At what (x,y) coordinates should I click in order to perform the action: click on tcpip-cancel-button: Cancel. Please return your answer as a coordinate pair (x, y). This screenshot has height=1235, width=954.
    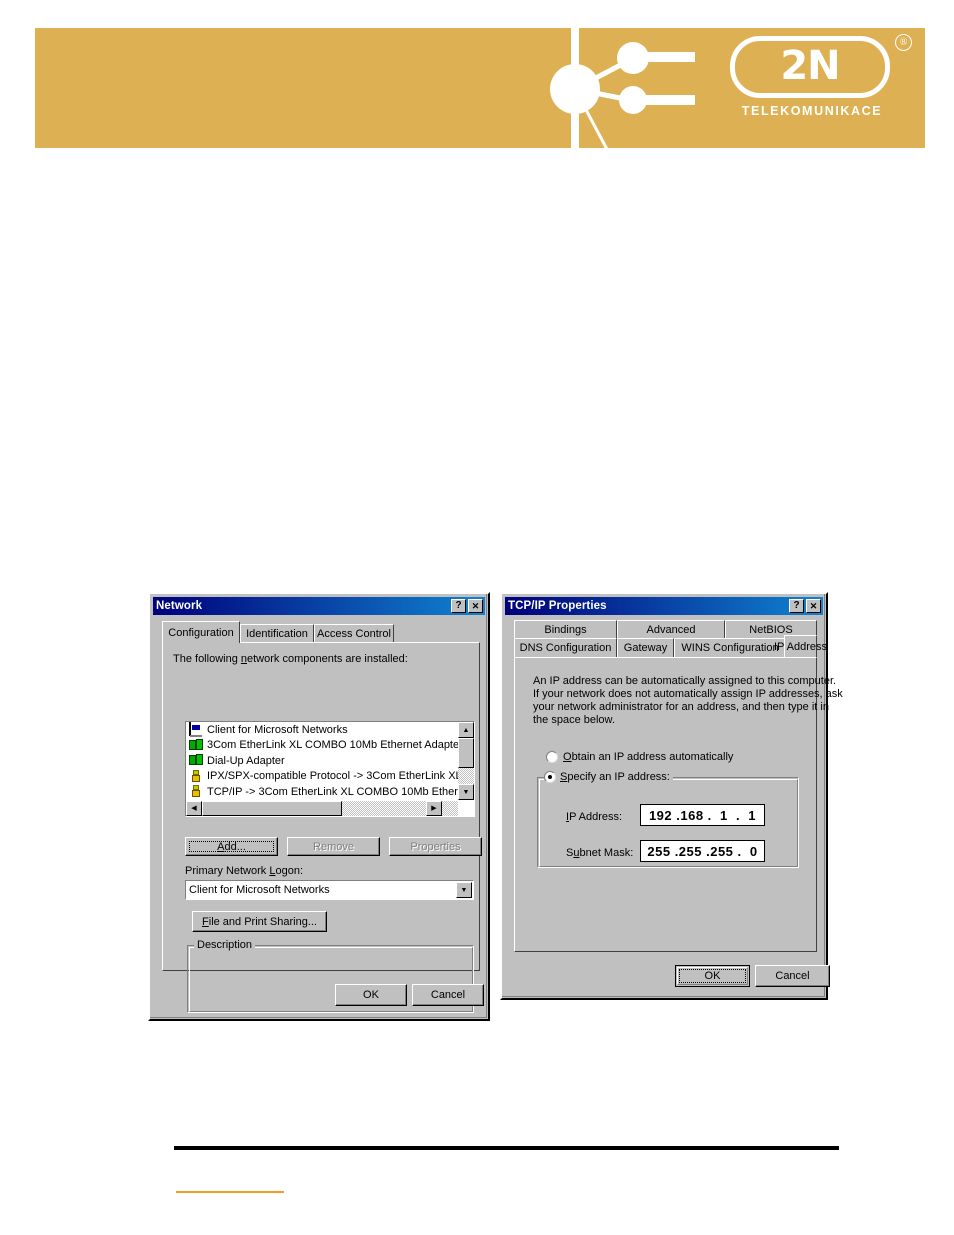
    Looking at the image, I should click on (792, 976).